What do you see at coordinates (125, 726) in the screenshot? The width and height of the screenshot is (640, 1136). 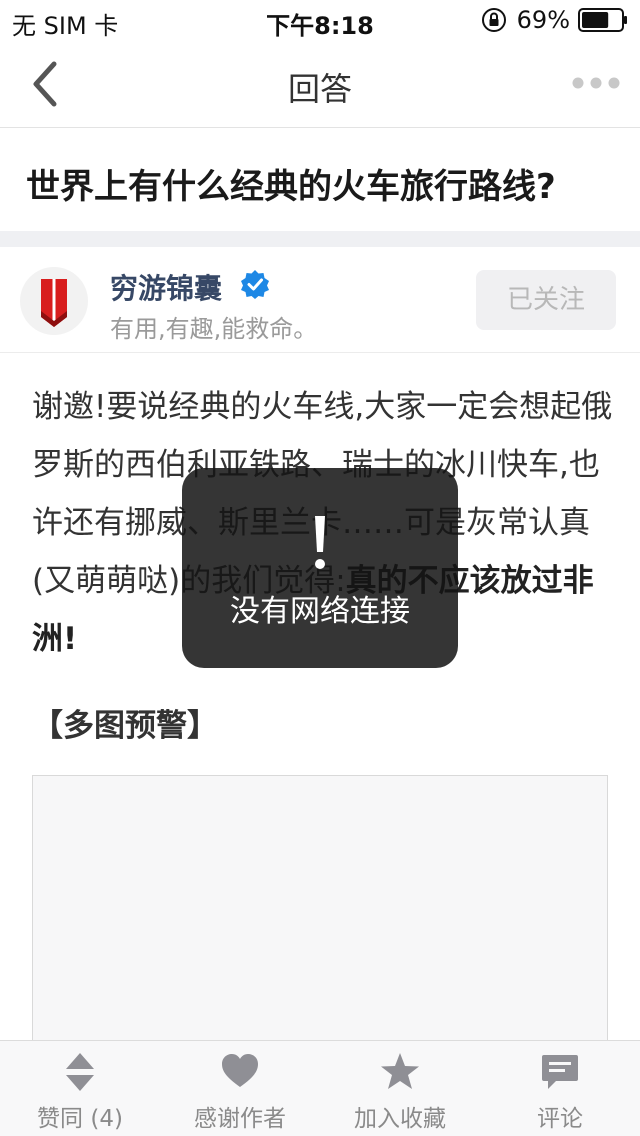 I see `section-heading: 【多图预警】` at bounding box center [125, 726].